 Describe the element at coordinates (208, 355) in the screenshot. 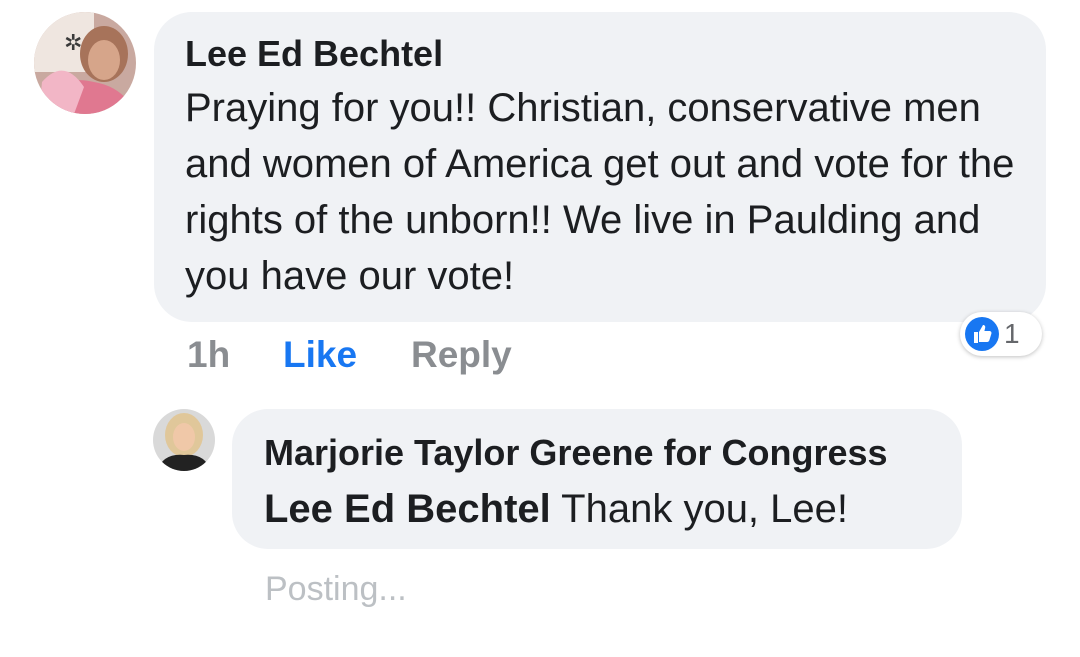

I see `comment-timestamp: 1h` at that location.